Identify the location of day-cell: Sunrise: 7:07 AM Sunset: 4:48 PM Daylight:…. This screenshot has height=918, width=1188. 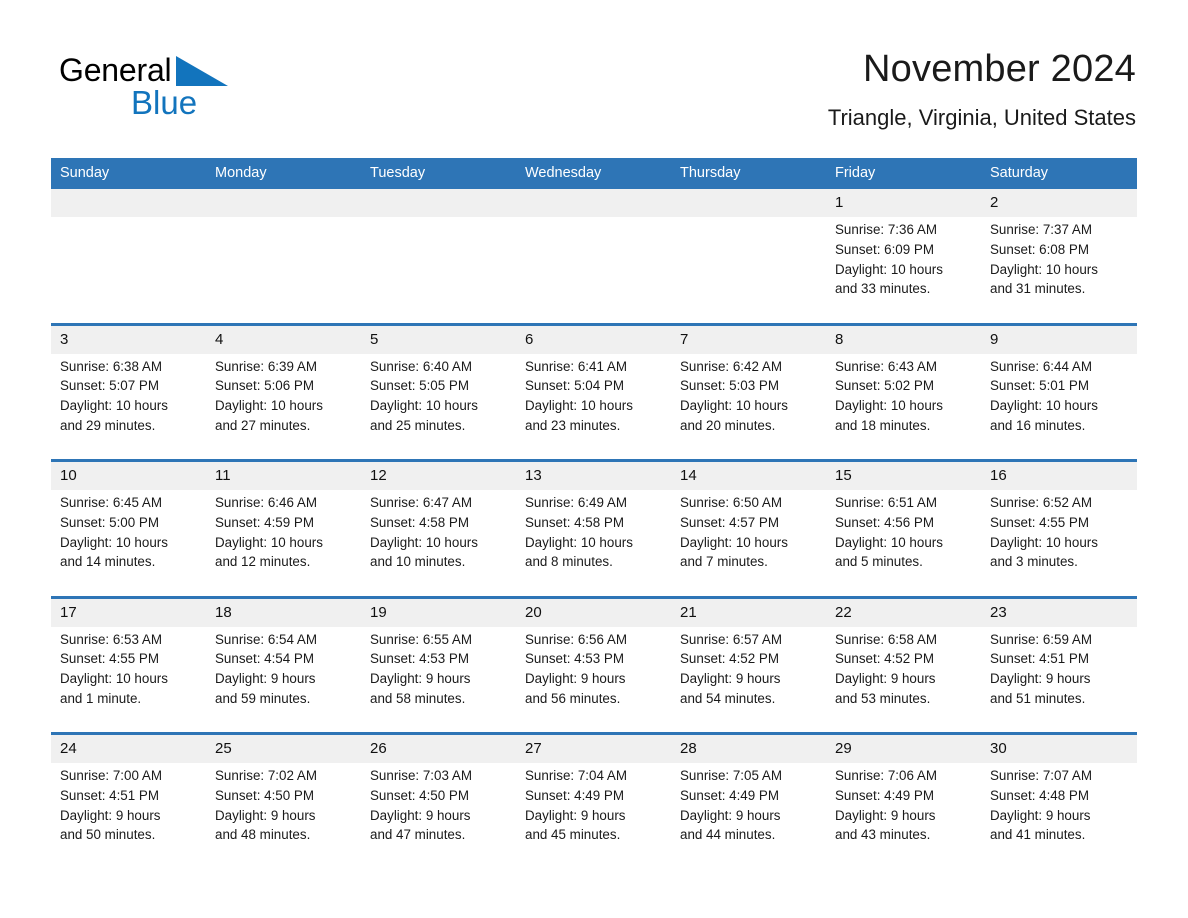
(1059, 816).